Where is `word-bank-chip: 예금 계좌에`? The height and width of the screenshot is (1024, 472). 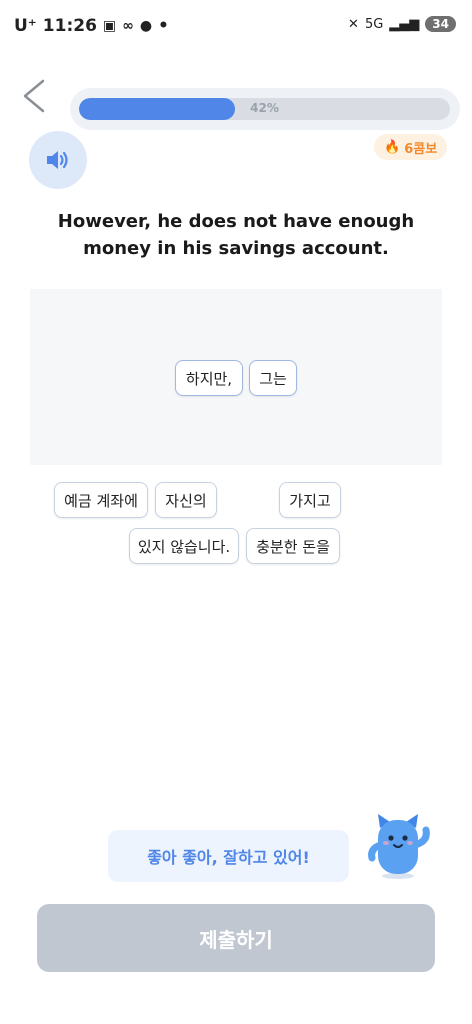 word-bank-chip: 예금 계좌에 is located at coordinates (101, 500).